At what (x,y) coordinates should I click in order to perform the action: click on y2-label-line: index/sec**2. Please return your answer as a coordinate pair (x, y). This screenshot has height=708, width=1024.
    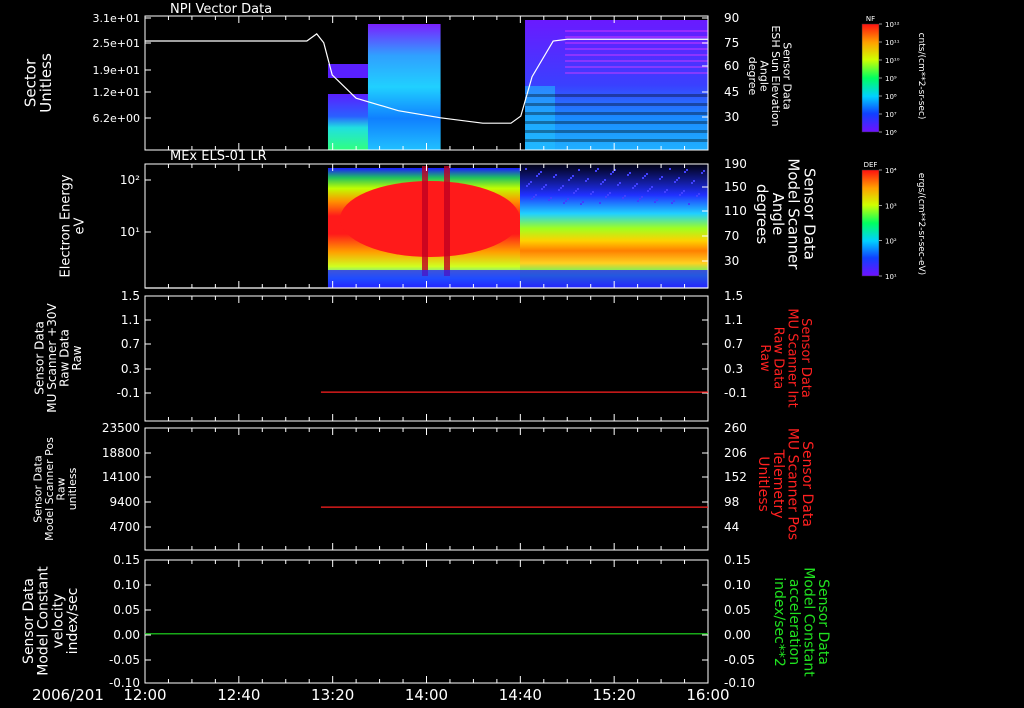
    Looking at the image, I should click on (779, 622).